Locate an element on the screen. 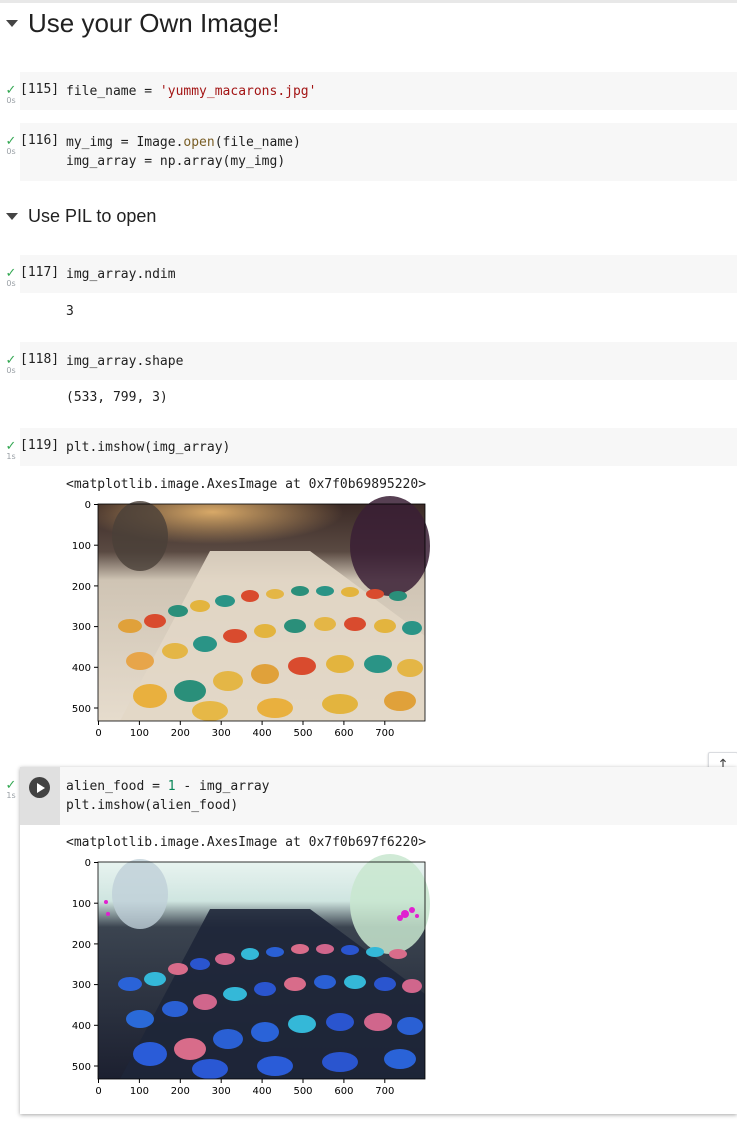  execution-count: [115] is located at coordinates (40, 89).